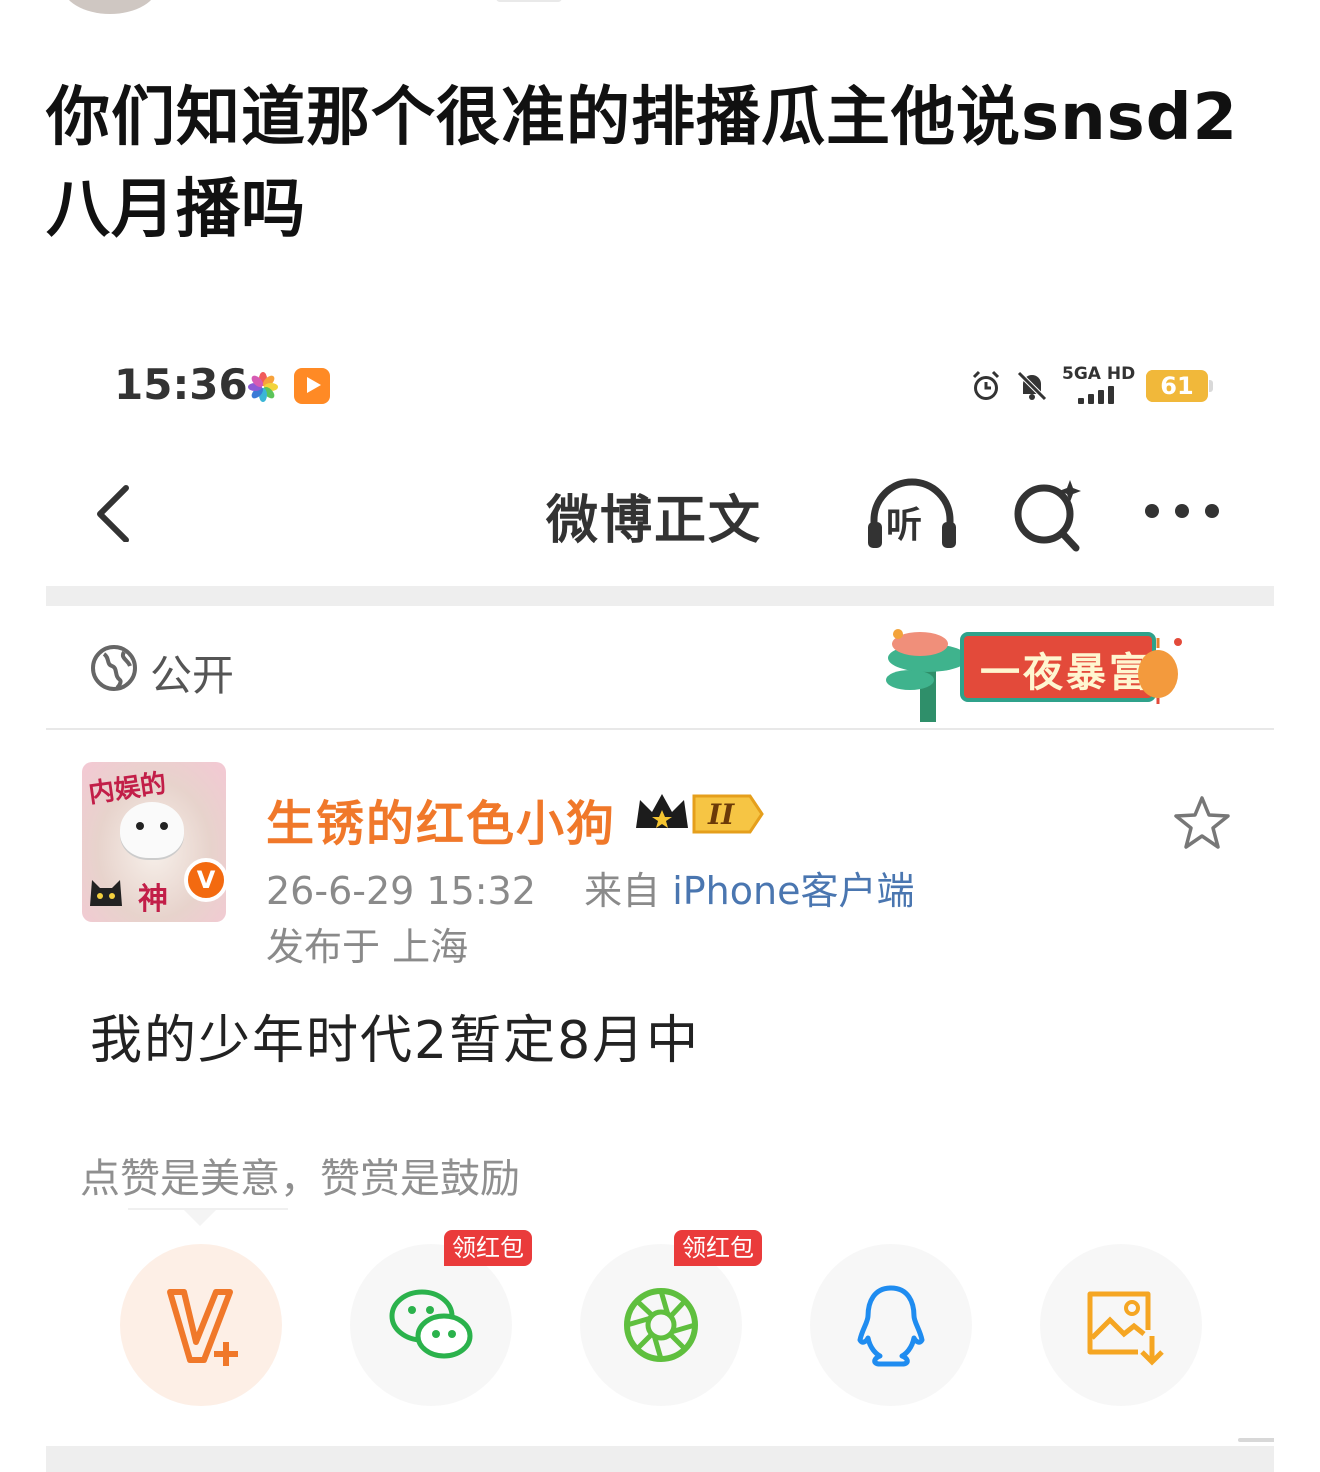  Describe the element at coordinates (181, 384) in the screenshot. I see `status-time: 15:36` at that location.